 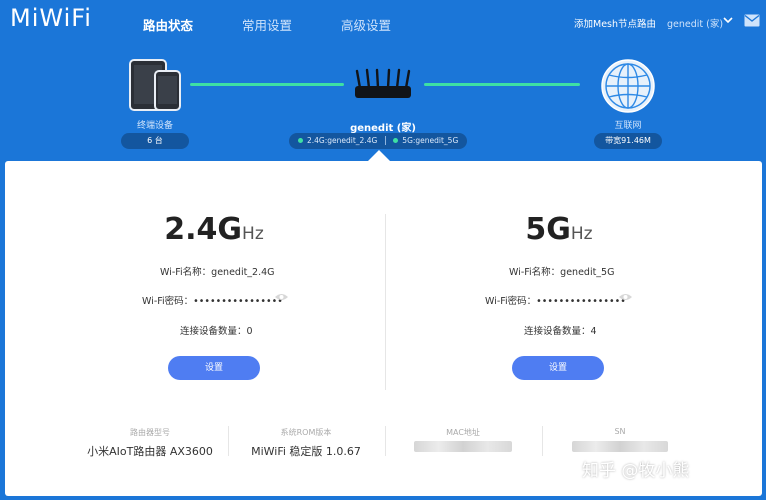 What do you see at coordinates (593, 331) in the screenshot?
I see `device-count-value: 4` at bounding box center [593, 331].